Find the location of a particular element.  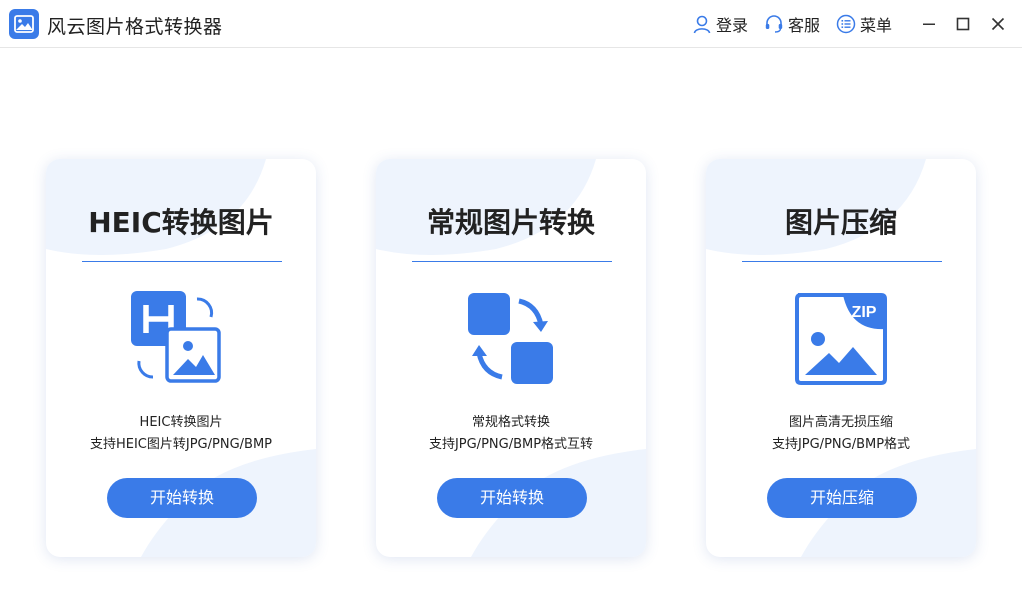

menu-button: 菜单 is located at coordinates (864, 24).